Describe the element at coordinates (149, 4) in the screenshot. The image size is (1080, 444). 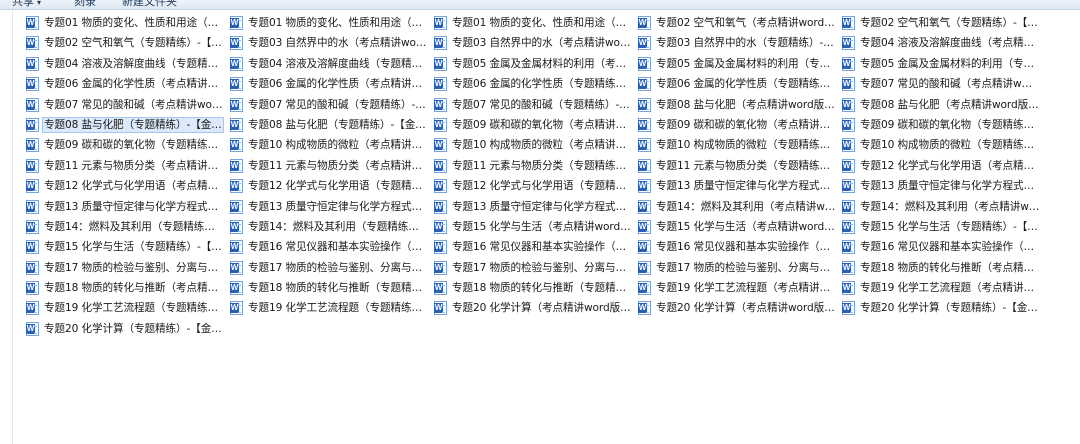
I see `new-folder-button: 新建文件夹` at that location.